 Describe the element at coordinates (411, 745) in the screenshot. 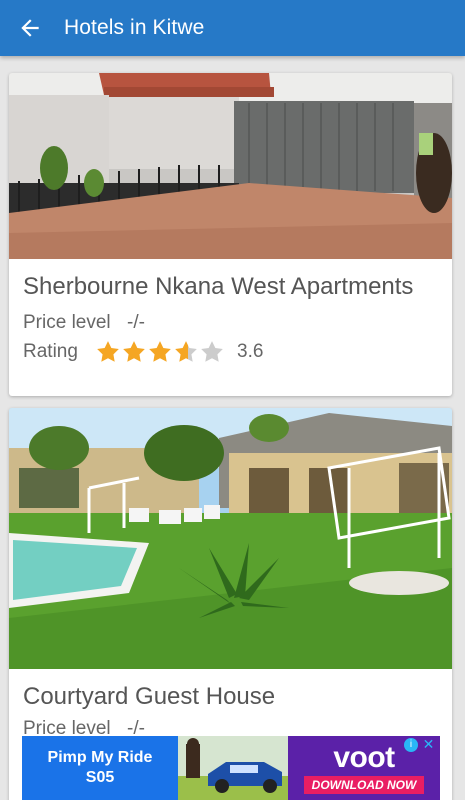

I see `info-icon: i` at that location.